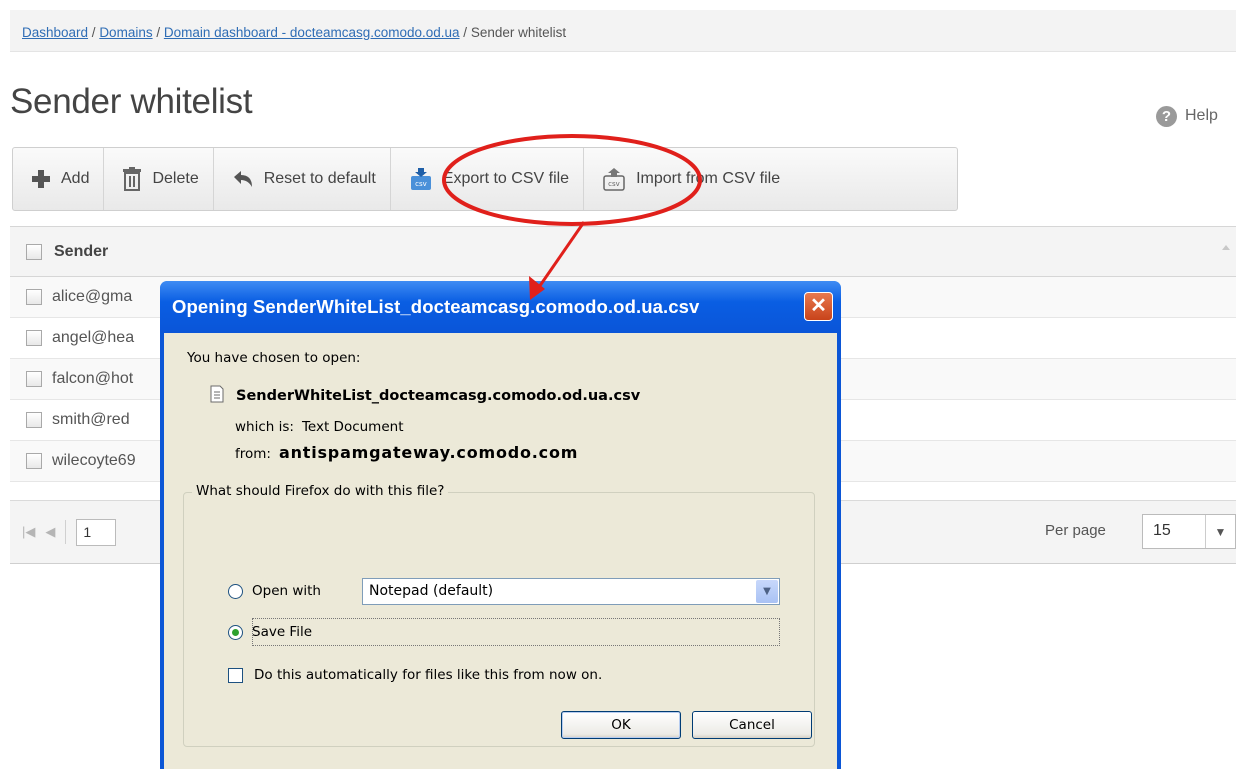 Image resolution: width=1236 pixels, height=769 pixels. I want to click on sort-arrow-icon, so click(1226, 247).